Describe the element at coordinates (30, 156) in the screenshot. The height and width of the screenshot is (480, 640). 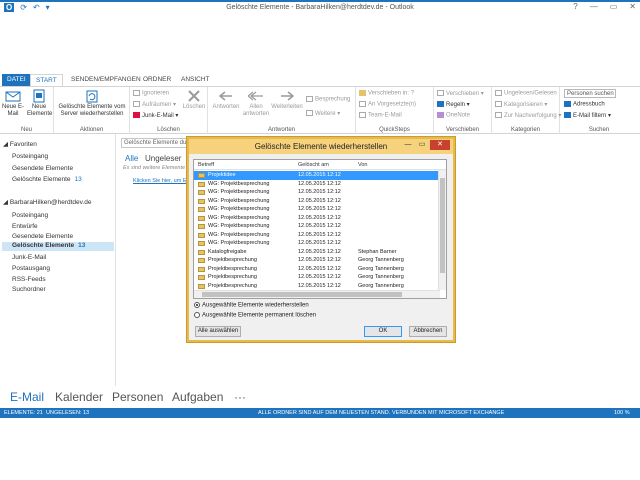
I see `nav-favorite-posteingang: Posteingang` at that location.